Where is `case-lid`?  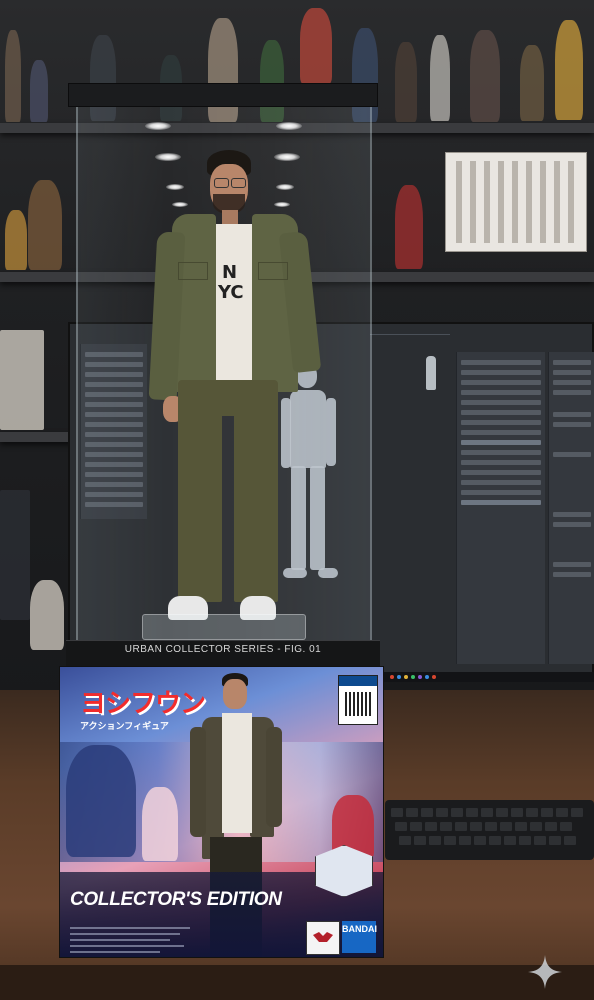 case-lid is located at coordinates (223, 95).